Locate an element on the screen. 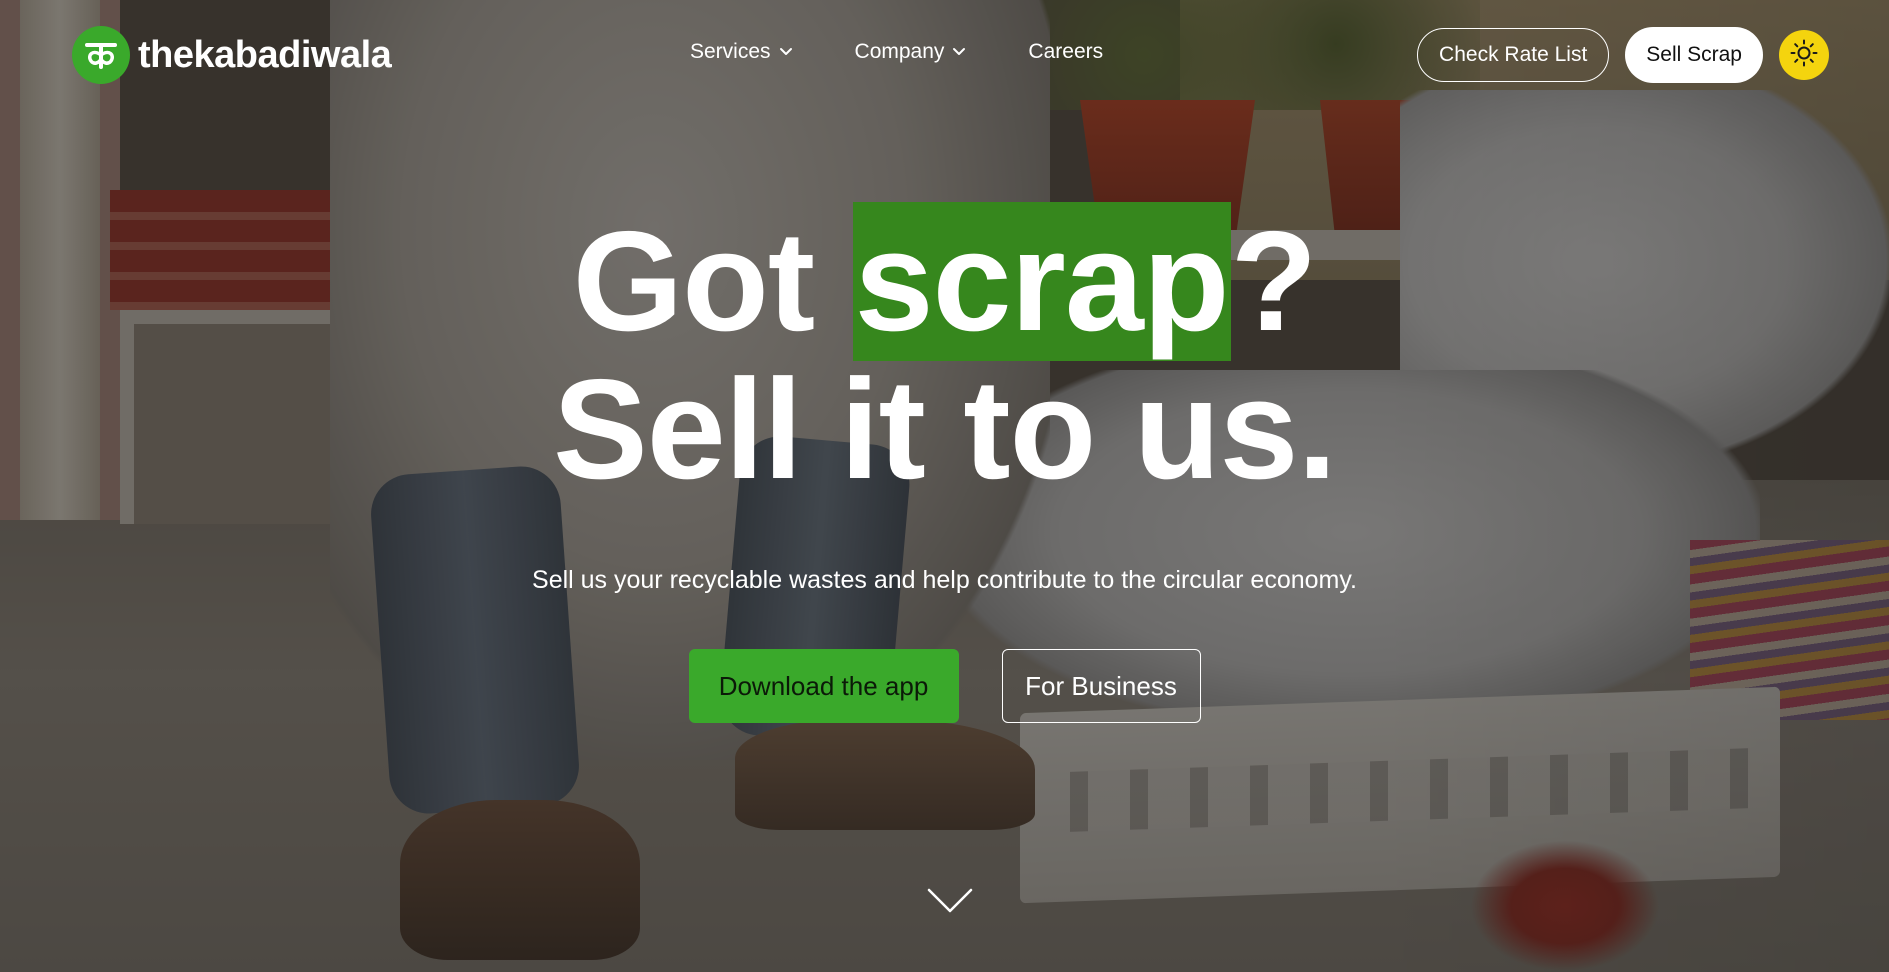 The image size is (1889, 972). hero-cta-row: Download the app For Business is located at coordinates (944, 686).